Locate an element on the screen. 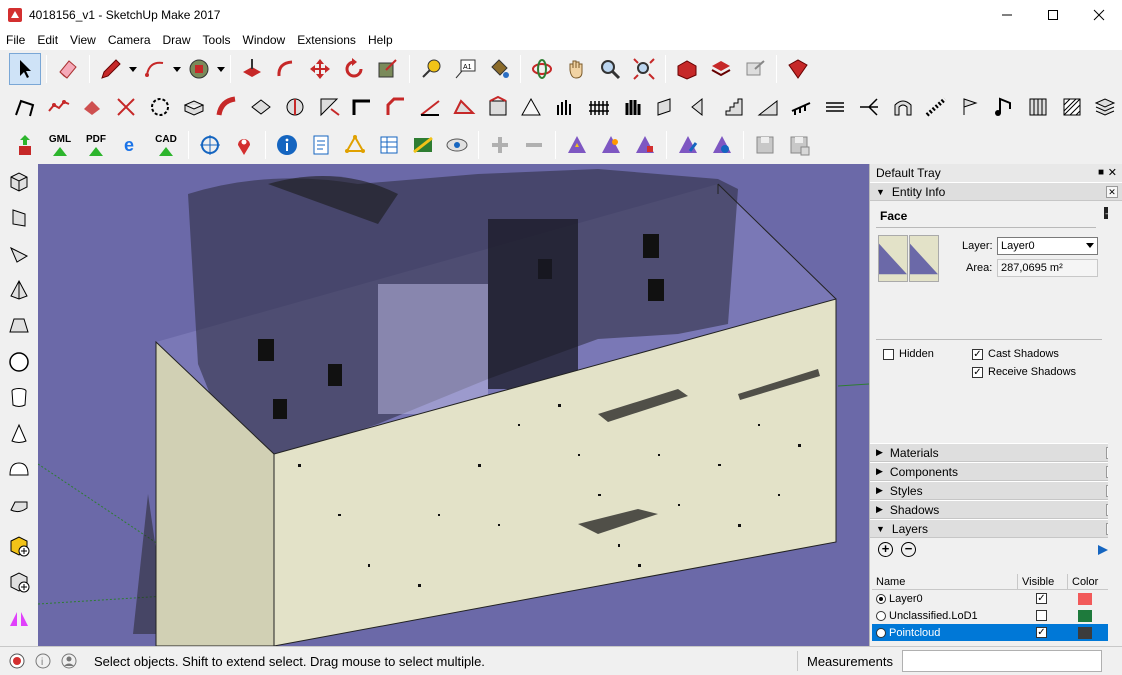 This screenshot has height=675, width=1122. 3d-warehouse-button is located at coordinates (687, 69).